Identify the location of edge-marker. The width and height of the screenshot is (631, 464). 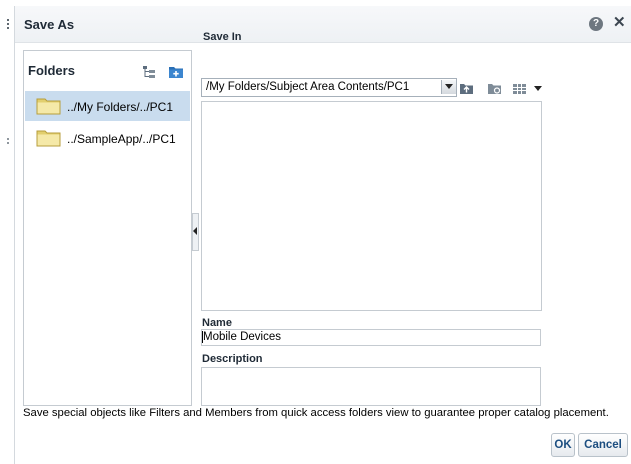
(9, 141).